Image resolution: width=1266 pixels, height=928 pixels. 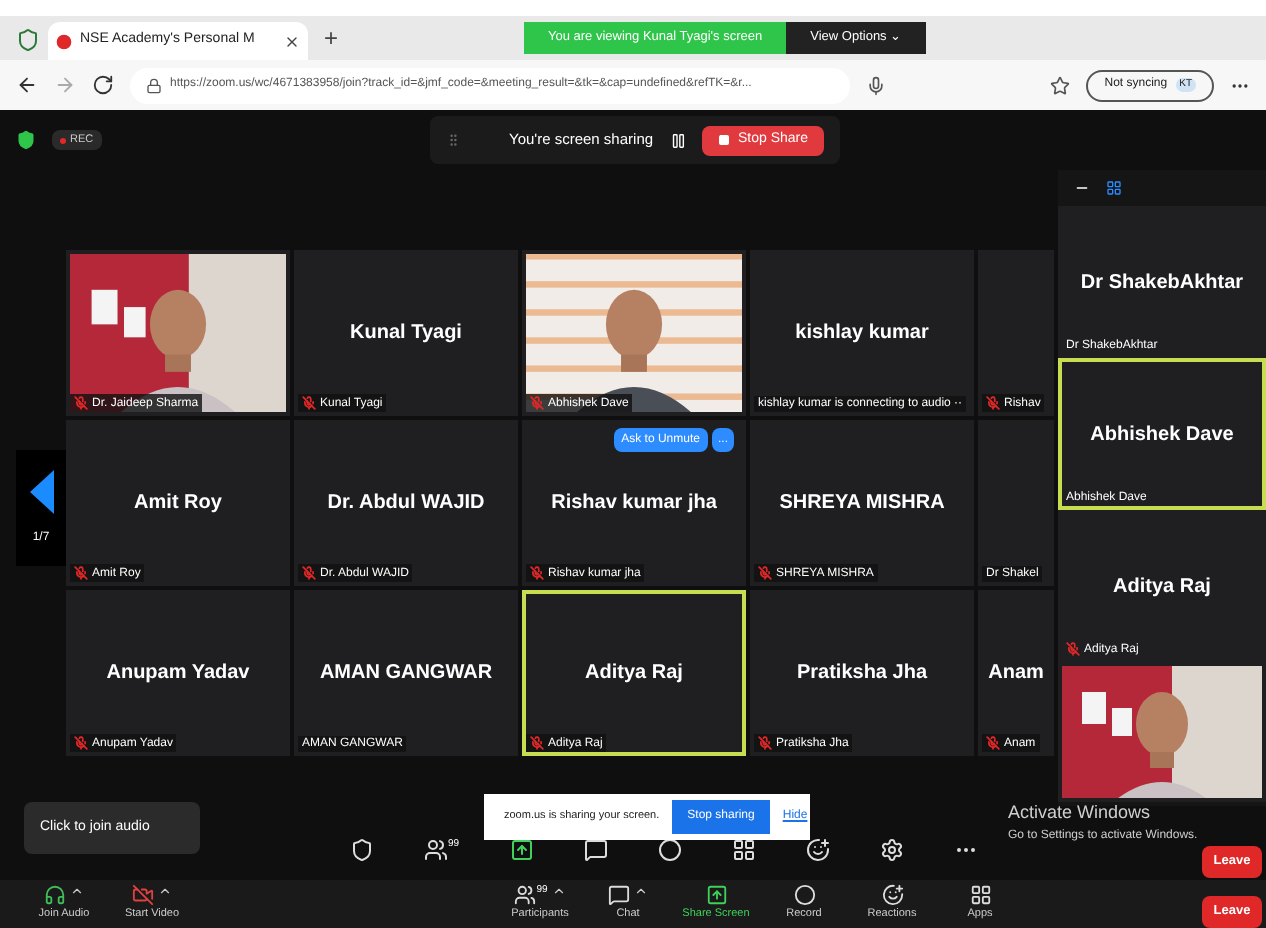 What do you see at coordinates (876, 85) in the screenshot?
I see `mic-icon` at bounding box center [876, 85].